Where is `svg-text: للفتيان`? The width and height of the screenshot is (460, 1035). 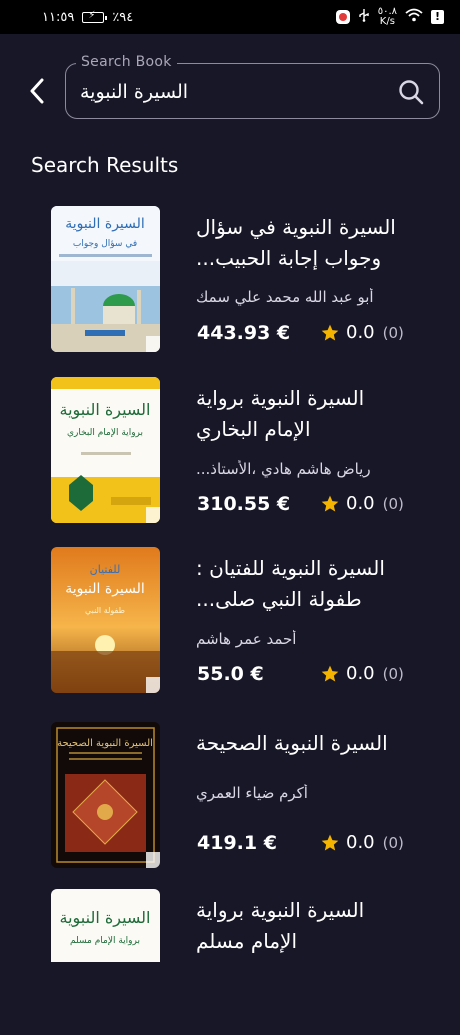
svg-text: للفتيان is located at coordinates (105, 569).